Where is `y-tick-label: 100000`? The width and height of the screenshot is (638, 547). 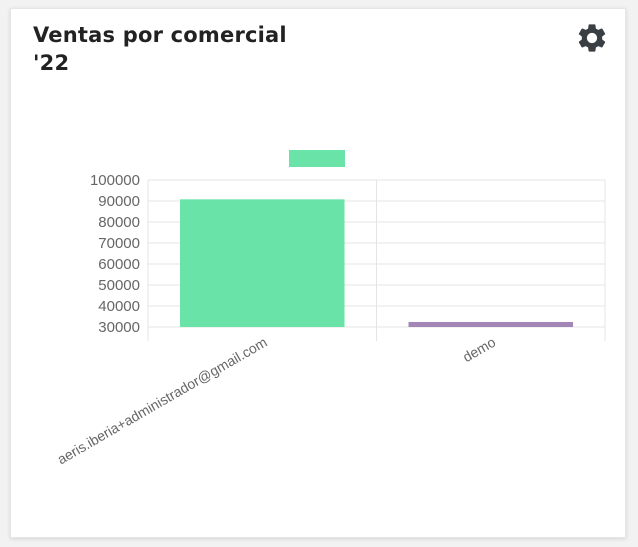
y-tick-label: 100000 is located at coordinates (115, 180).